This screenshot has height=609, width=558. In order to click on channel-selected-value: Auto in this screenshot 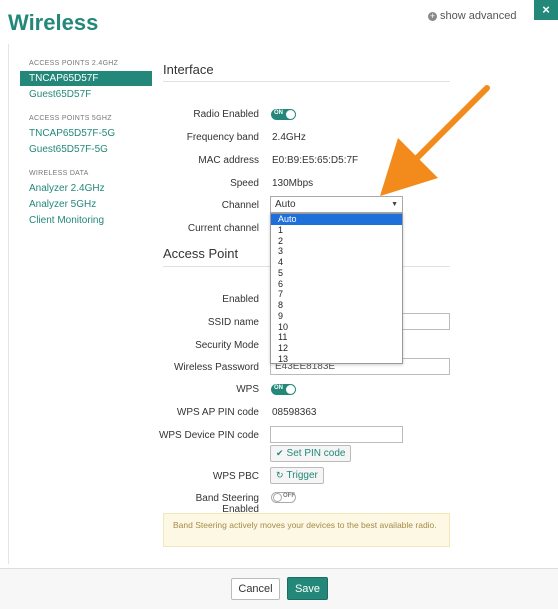, I will do `click(285, 204)`.